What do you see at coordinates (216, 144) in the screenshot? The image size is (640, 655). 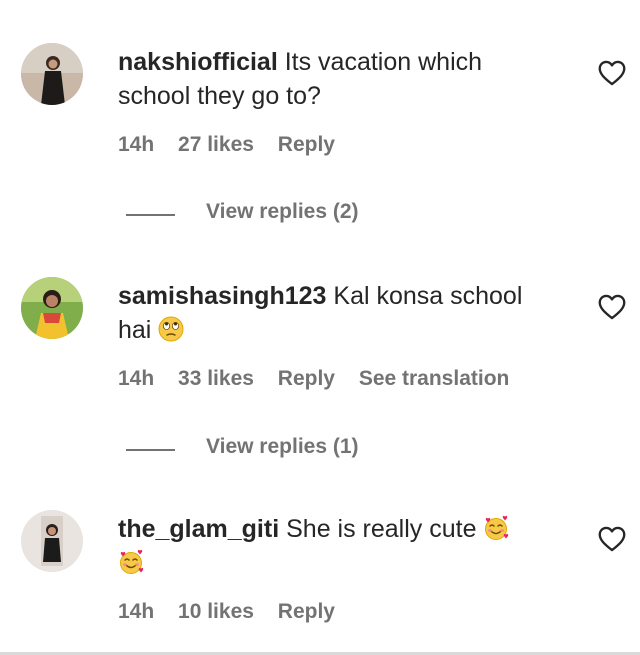 I see `comment-likes: 27 likes` at bounding box center [216, 144].